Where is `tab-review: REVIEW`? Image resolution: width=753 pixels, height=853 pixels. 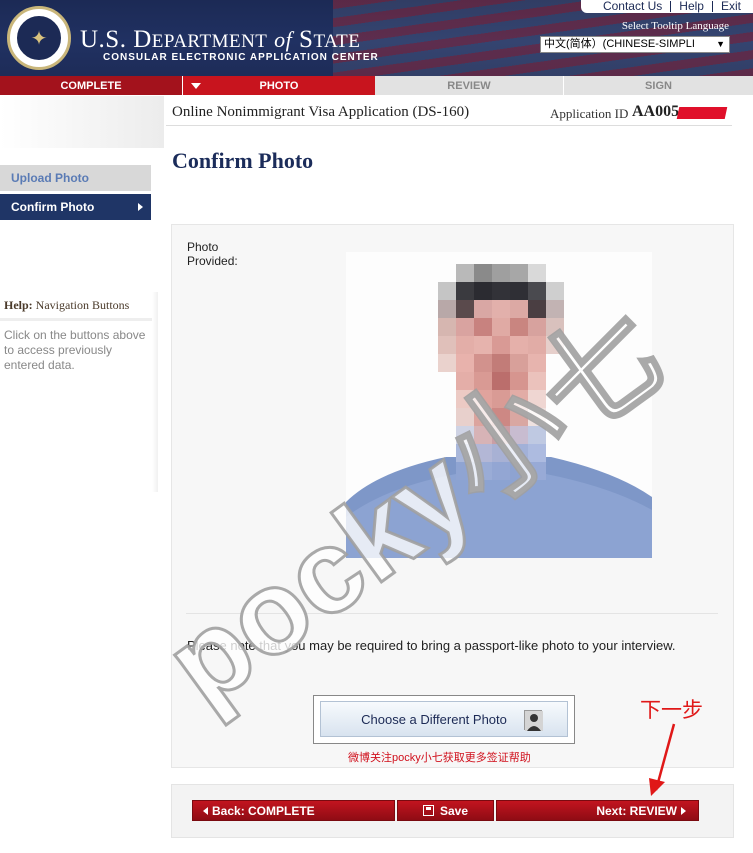
tab-review: REVIEW is located at coordinates (469, 85).